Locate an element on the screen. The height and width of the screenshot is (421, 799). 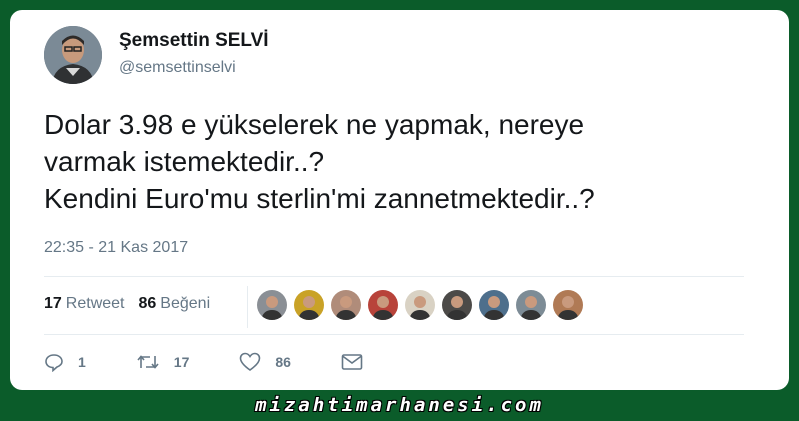
like-stat: 86 Beğeni is located at coordinates (175, 304).